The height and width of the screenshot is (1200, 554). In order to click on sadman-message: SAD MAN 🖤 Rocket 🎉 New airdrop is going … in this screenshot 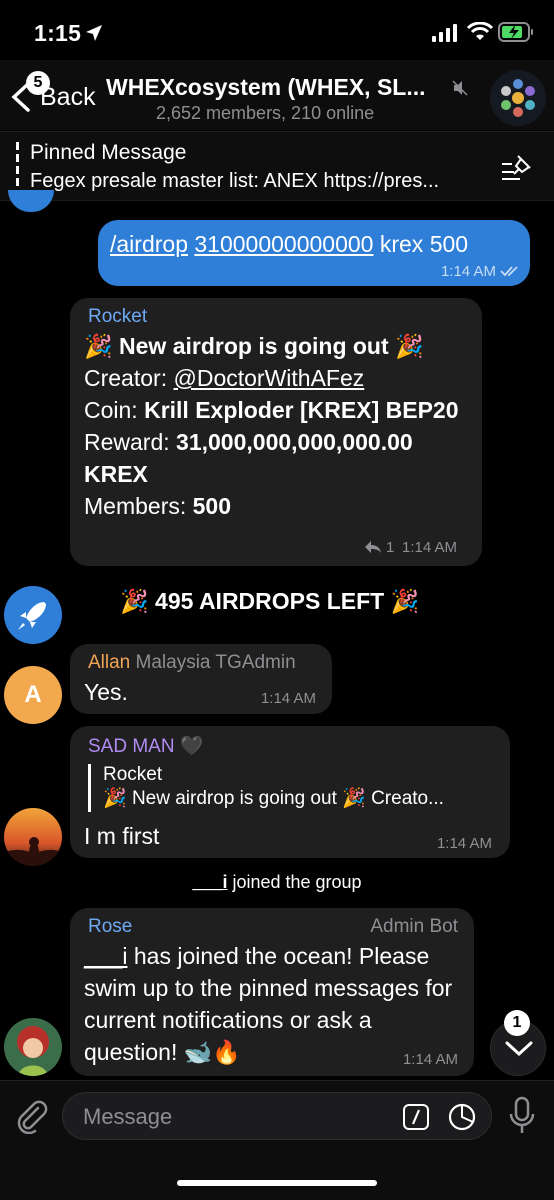, I will do `click(290, 792)`.